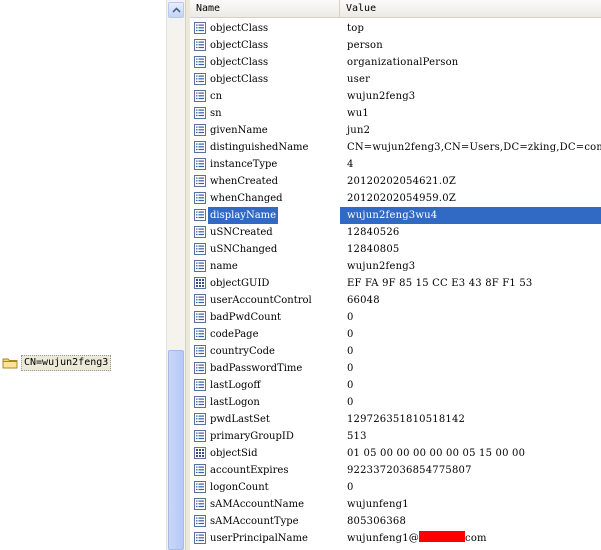  Describe the element at coordinates (265, 8) in the screenshot. I see `column-header-name: Name` at that location.